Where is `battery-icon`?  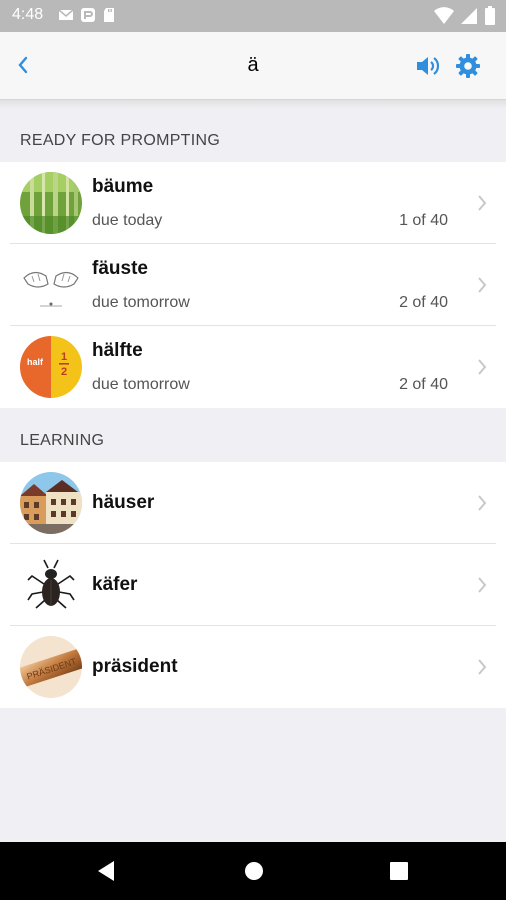 battery-icon is located at coordinates (490, 15).